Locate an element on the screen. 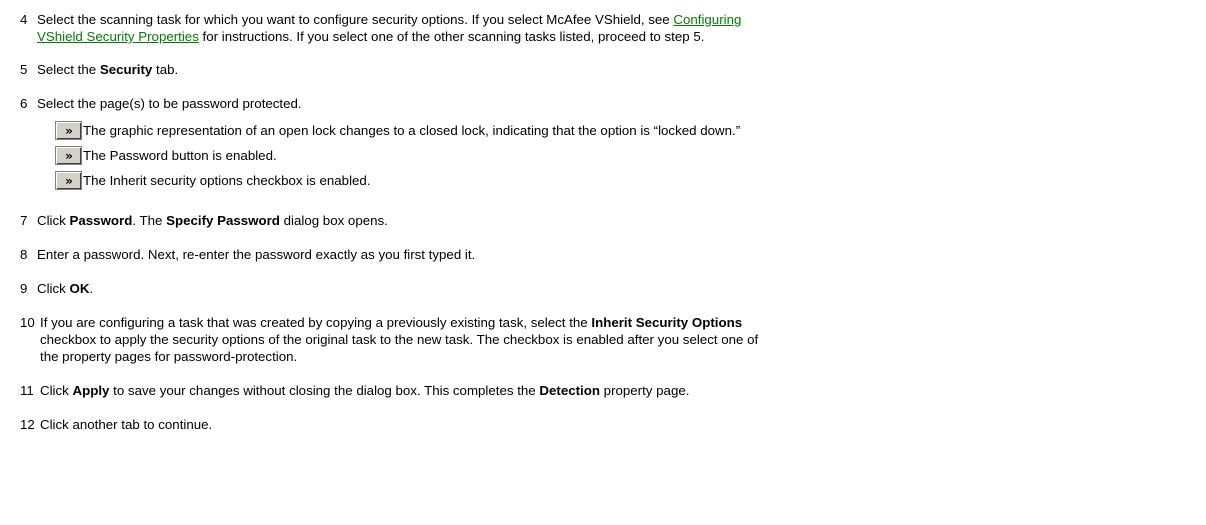  step-5-pre: Select the is located at coordinates (68, 69).